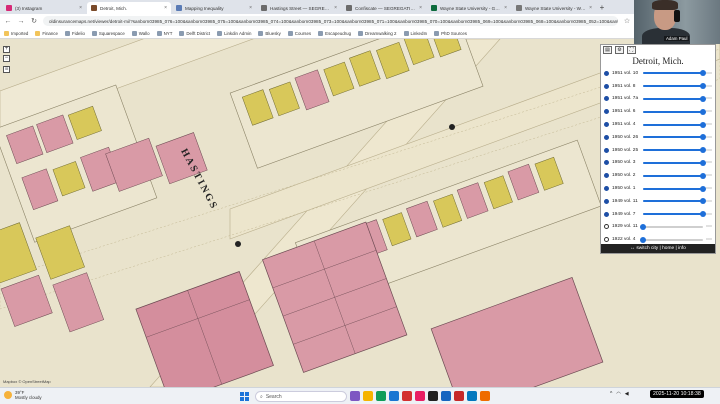  What do you see at coordinates (299, 33) in the screenshot?
I see `bookmark-item: Courses` at bounding box center [299, 33].